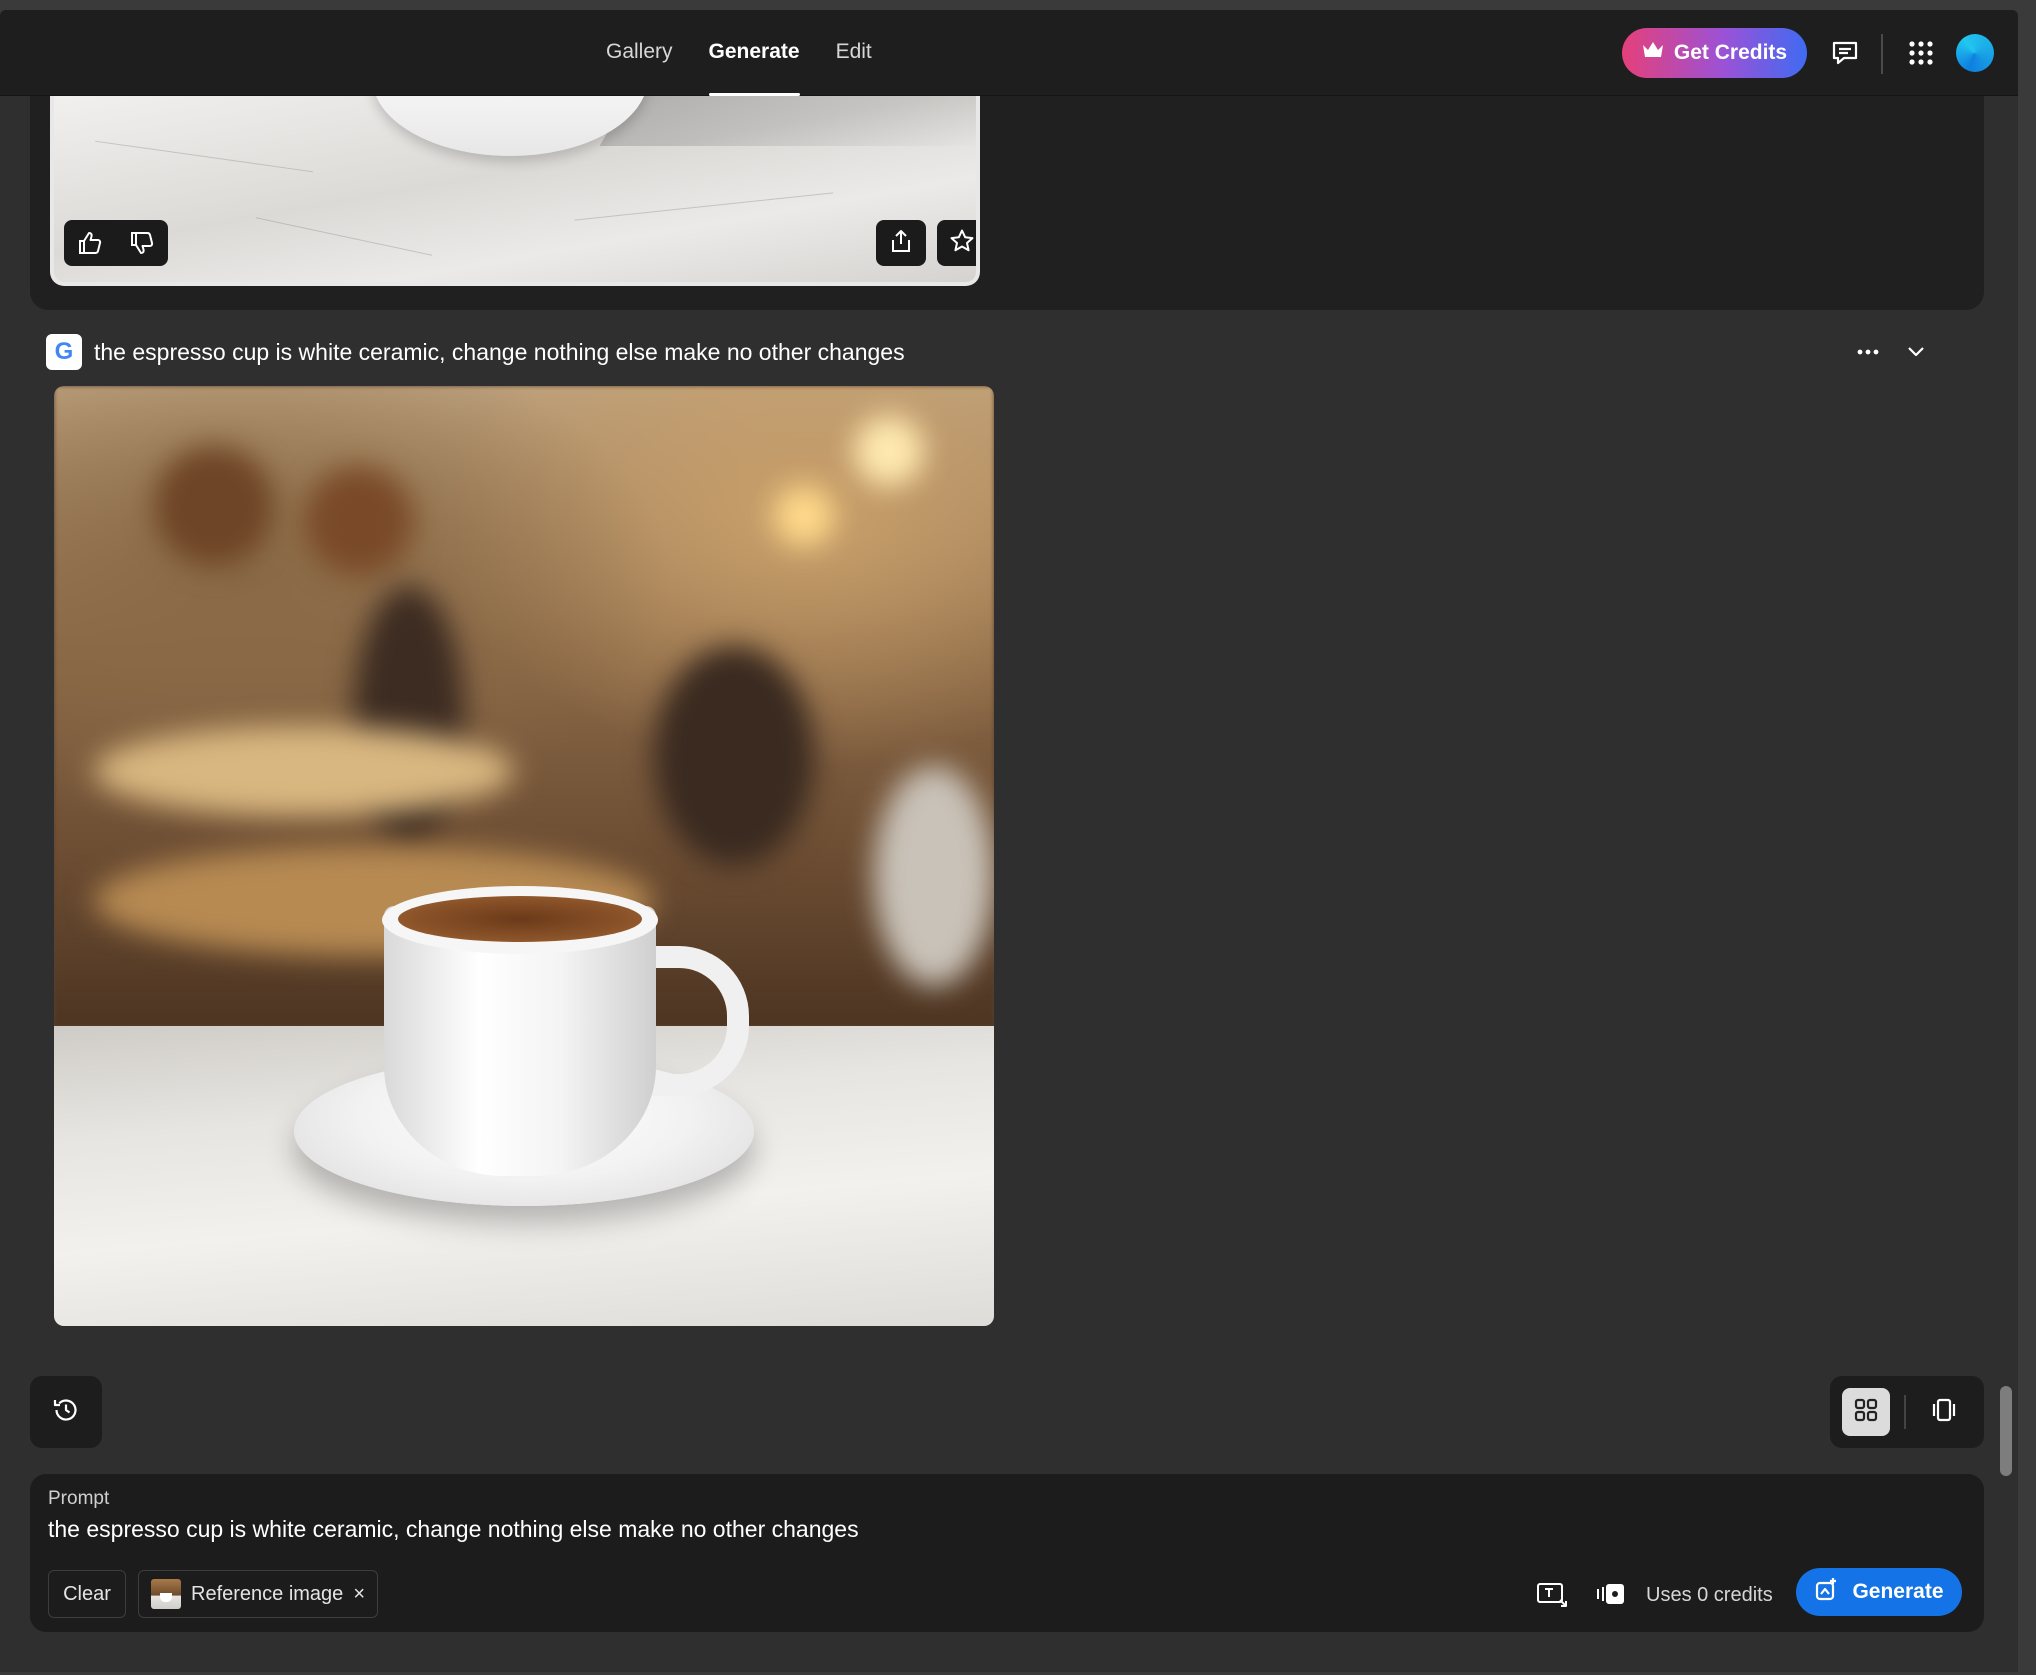  Describe the element at coordinates (1882, 54) in the screenshot. I see `header-divider` at that location.